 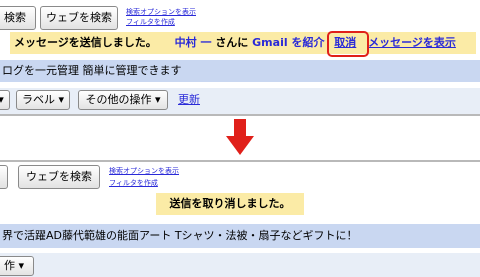 What do you see at coordinates (5, 100) in the screenshot?
I see `partial-dropdown-button: ▾` at bounding box center [5, 100].